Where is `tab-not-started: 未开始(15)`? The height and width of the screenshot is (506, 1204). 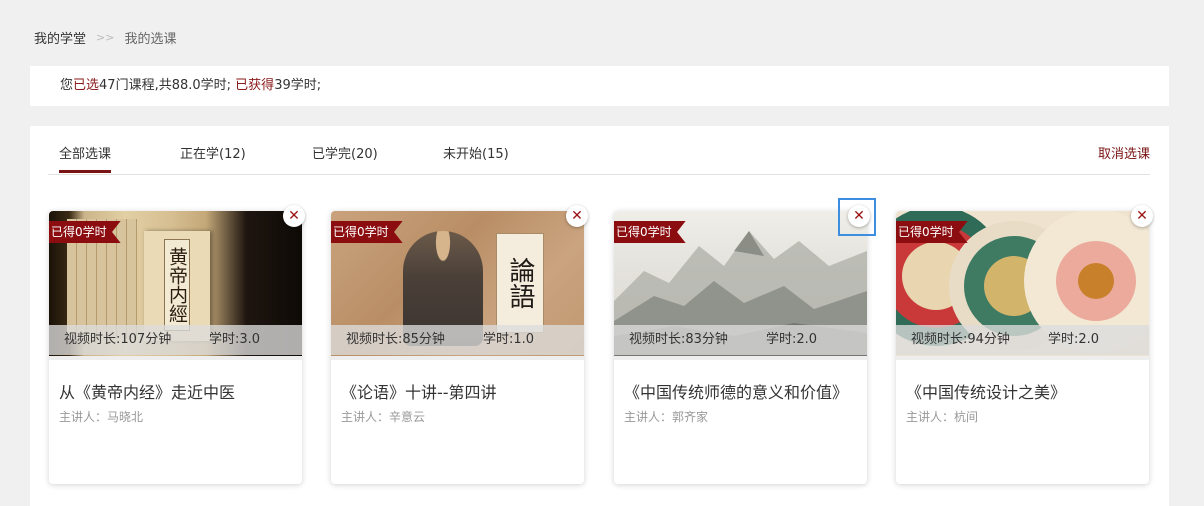 tab-not-started: 未开始(15) is located at coordinates (476, 152).